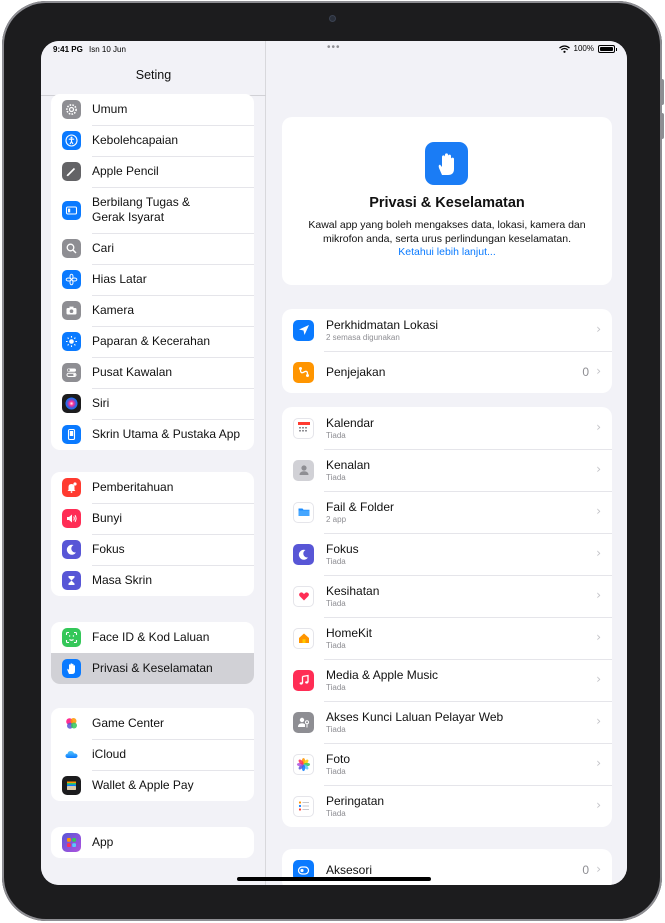 The height and width of the screenshot is (923, 665). Describe the element at coordinates (447, 638) in the screenshot. I see `row-homekit: HomeKit Tiada ›` at that location.